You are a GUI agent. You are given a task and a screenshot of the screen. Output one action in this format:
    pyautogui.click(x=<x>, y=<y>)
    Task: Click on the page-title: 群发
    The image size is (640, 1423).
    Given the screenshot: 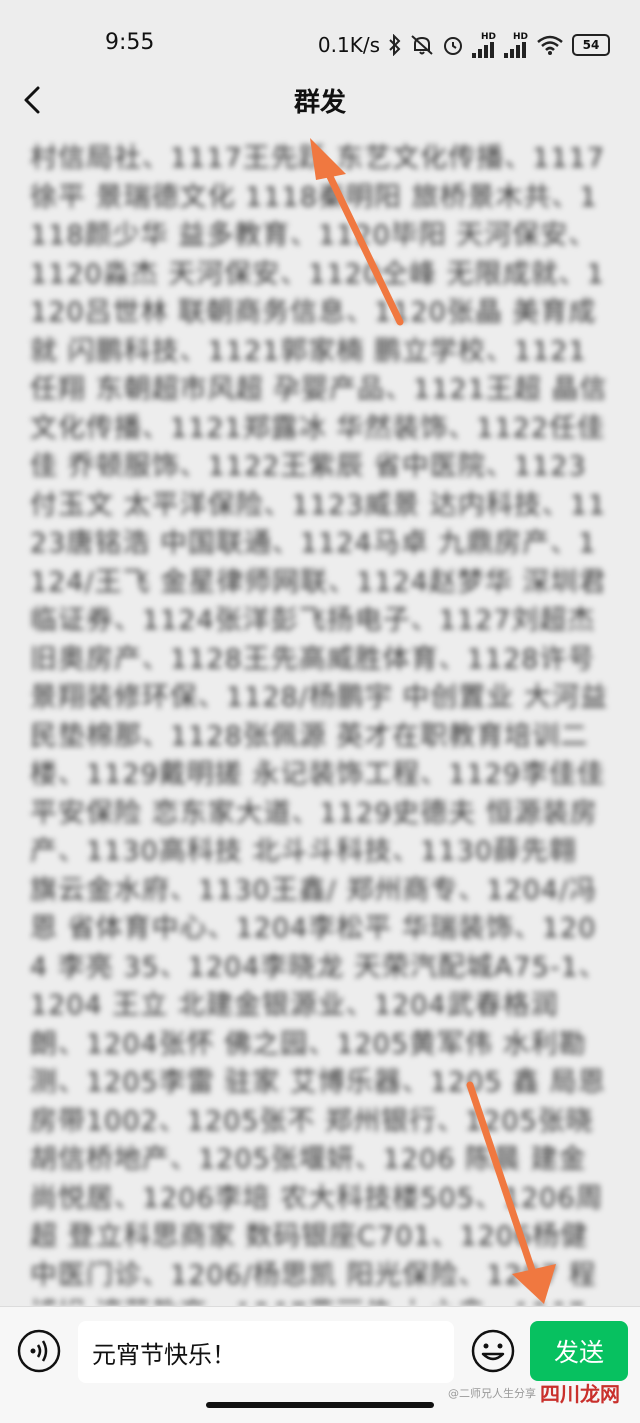 What is the action you would take?
    pyautogui.click(x=319, y=103)
    